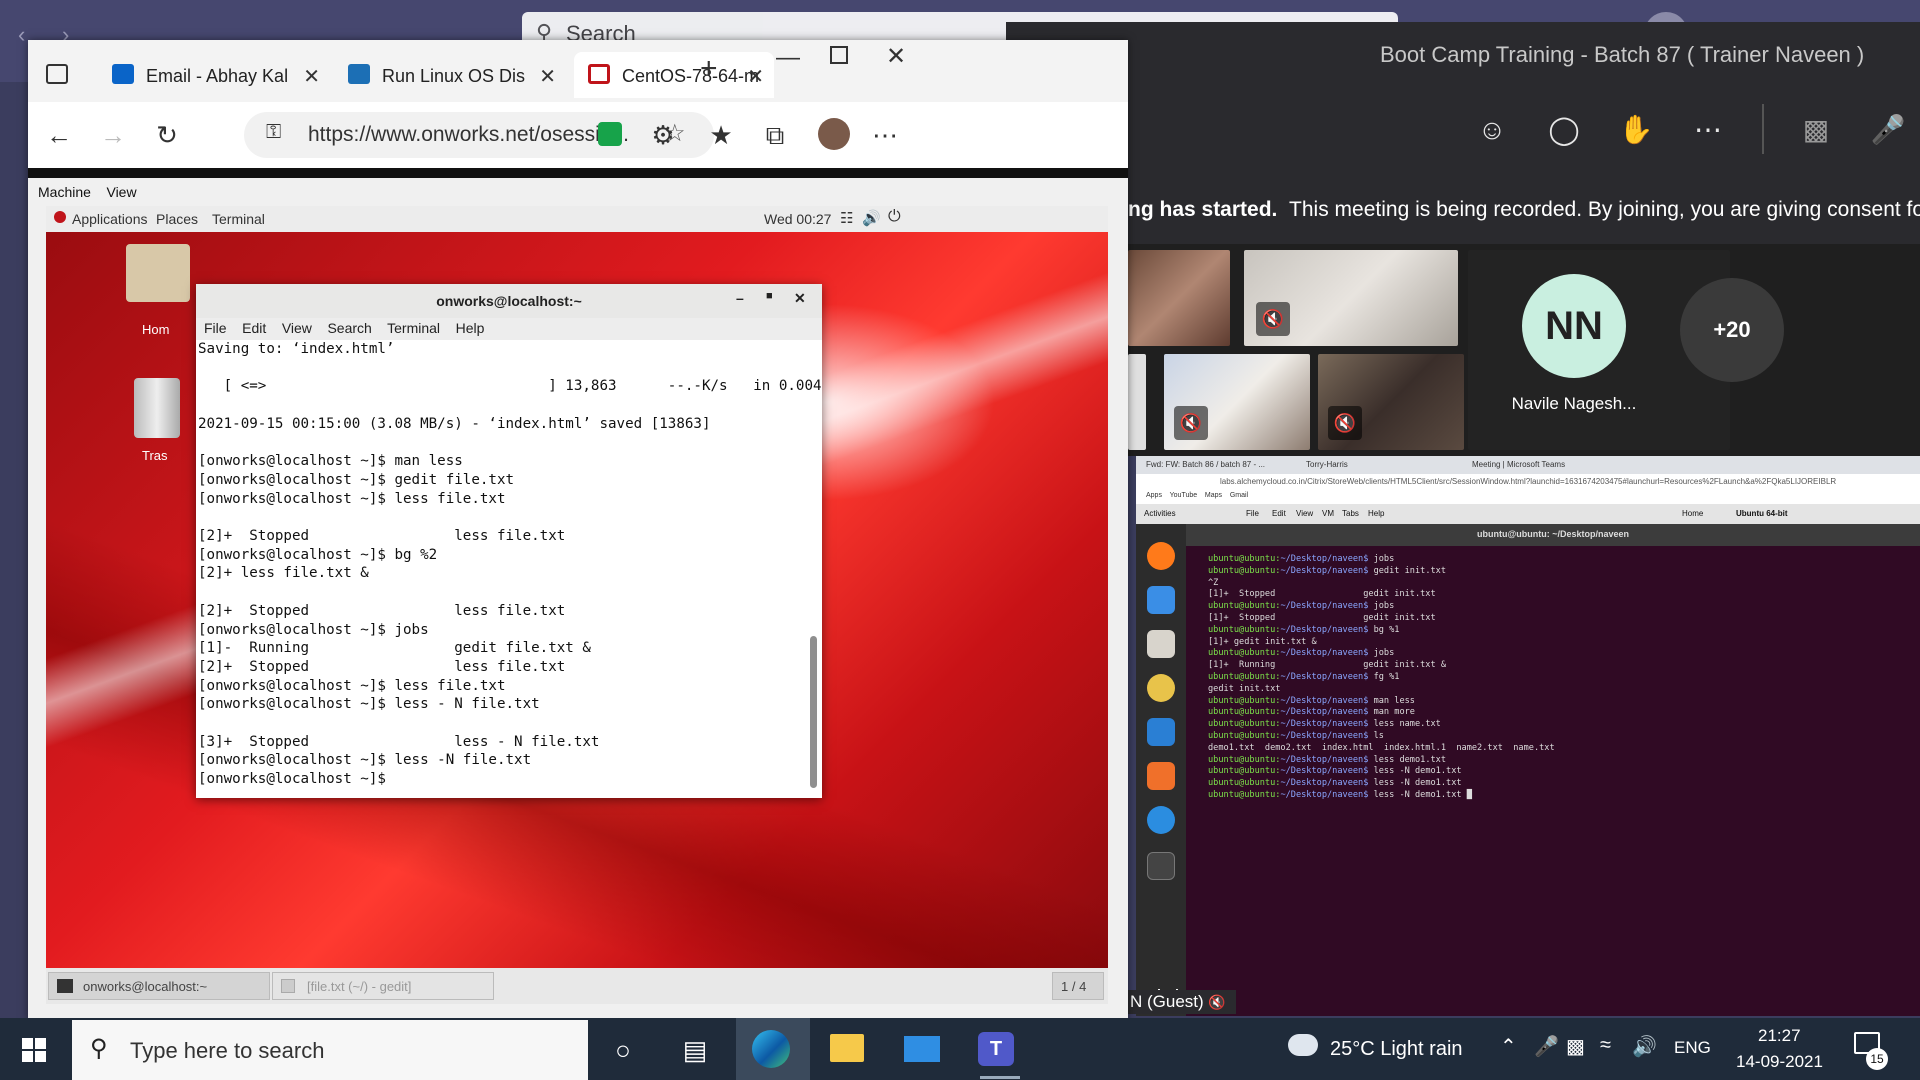 Image resolution: width=1920 pixels, height=1080 pixels. Describe the element at coordinates (158, 273) in the screenshot. I see `home-folder-icon` at that location.